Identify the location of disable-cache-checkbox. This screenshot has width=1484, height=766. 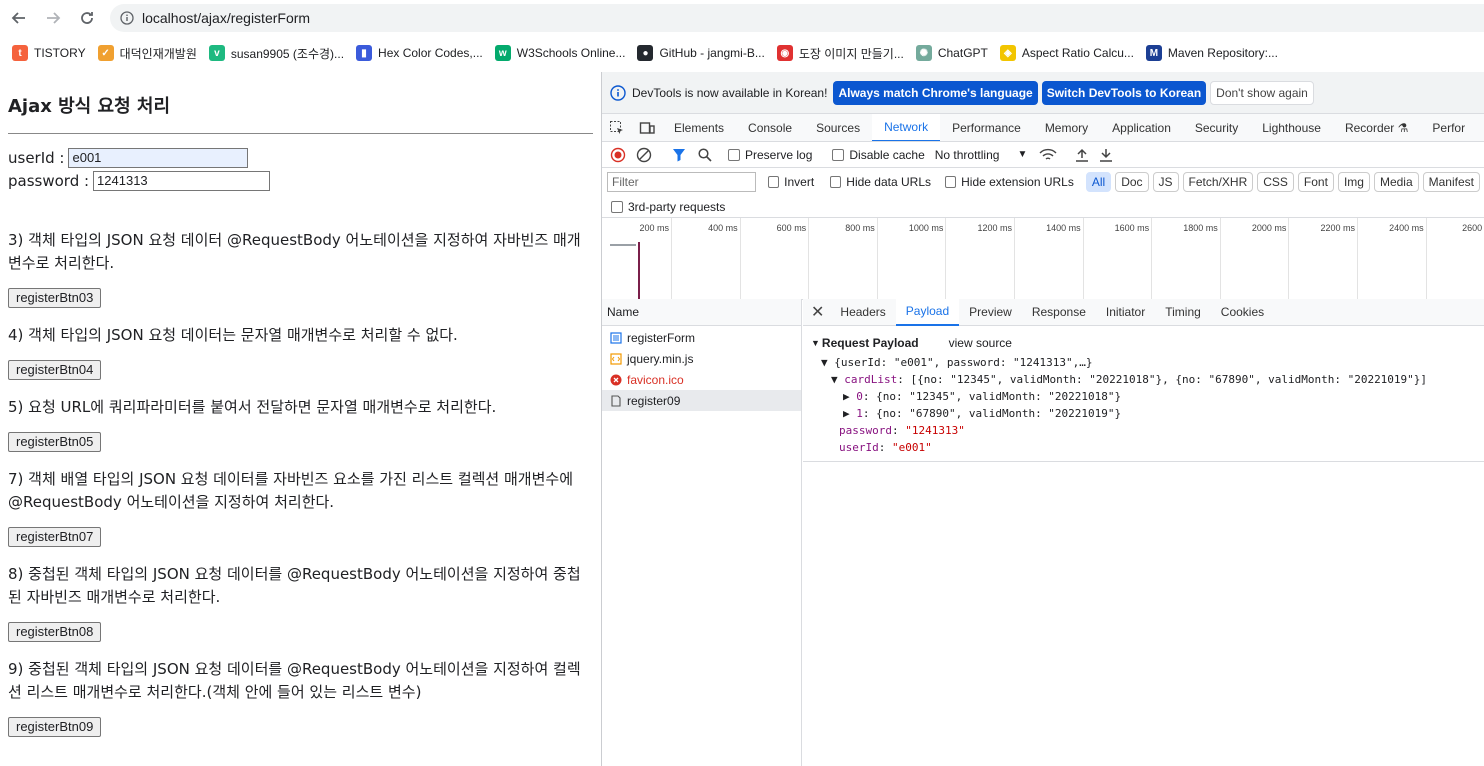
(838, 154).